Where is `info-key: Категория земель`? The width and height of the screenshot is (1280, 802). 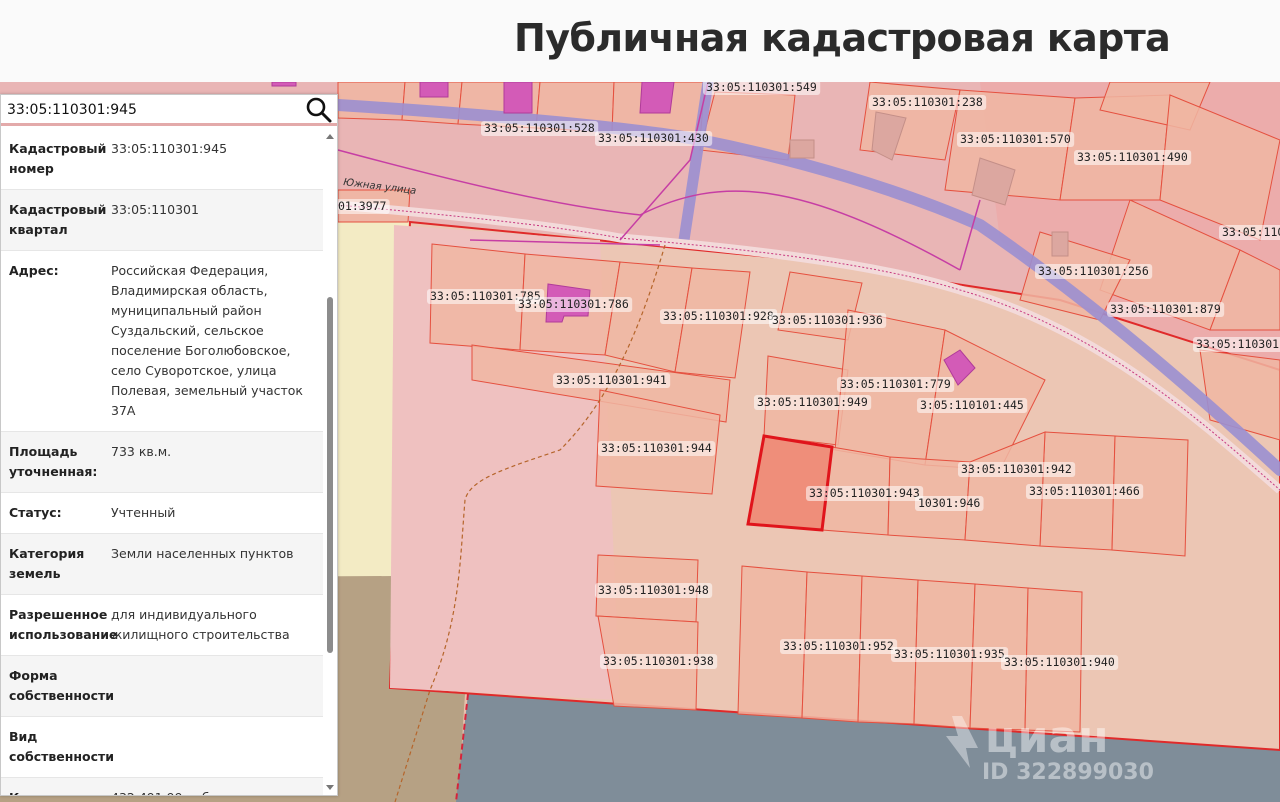
info-key: Категория земель is located at coordinates (47, 563).